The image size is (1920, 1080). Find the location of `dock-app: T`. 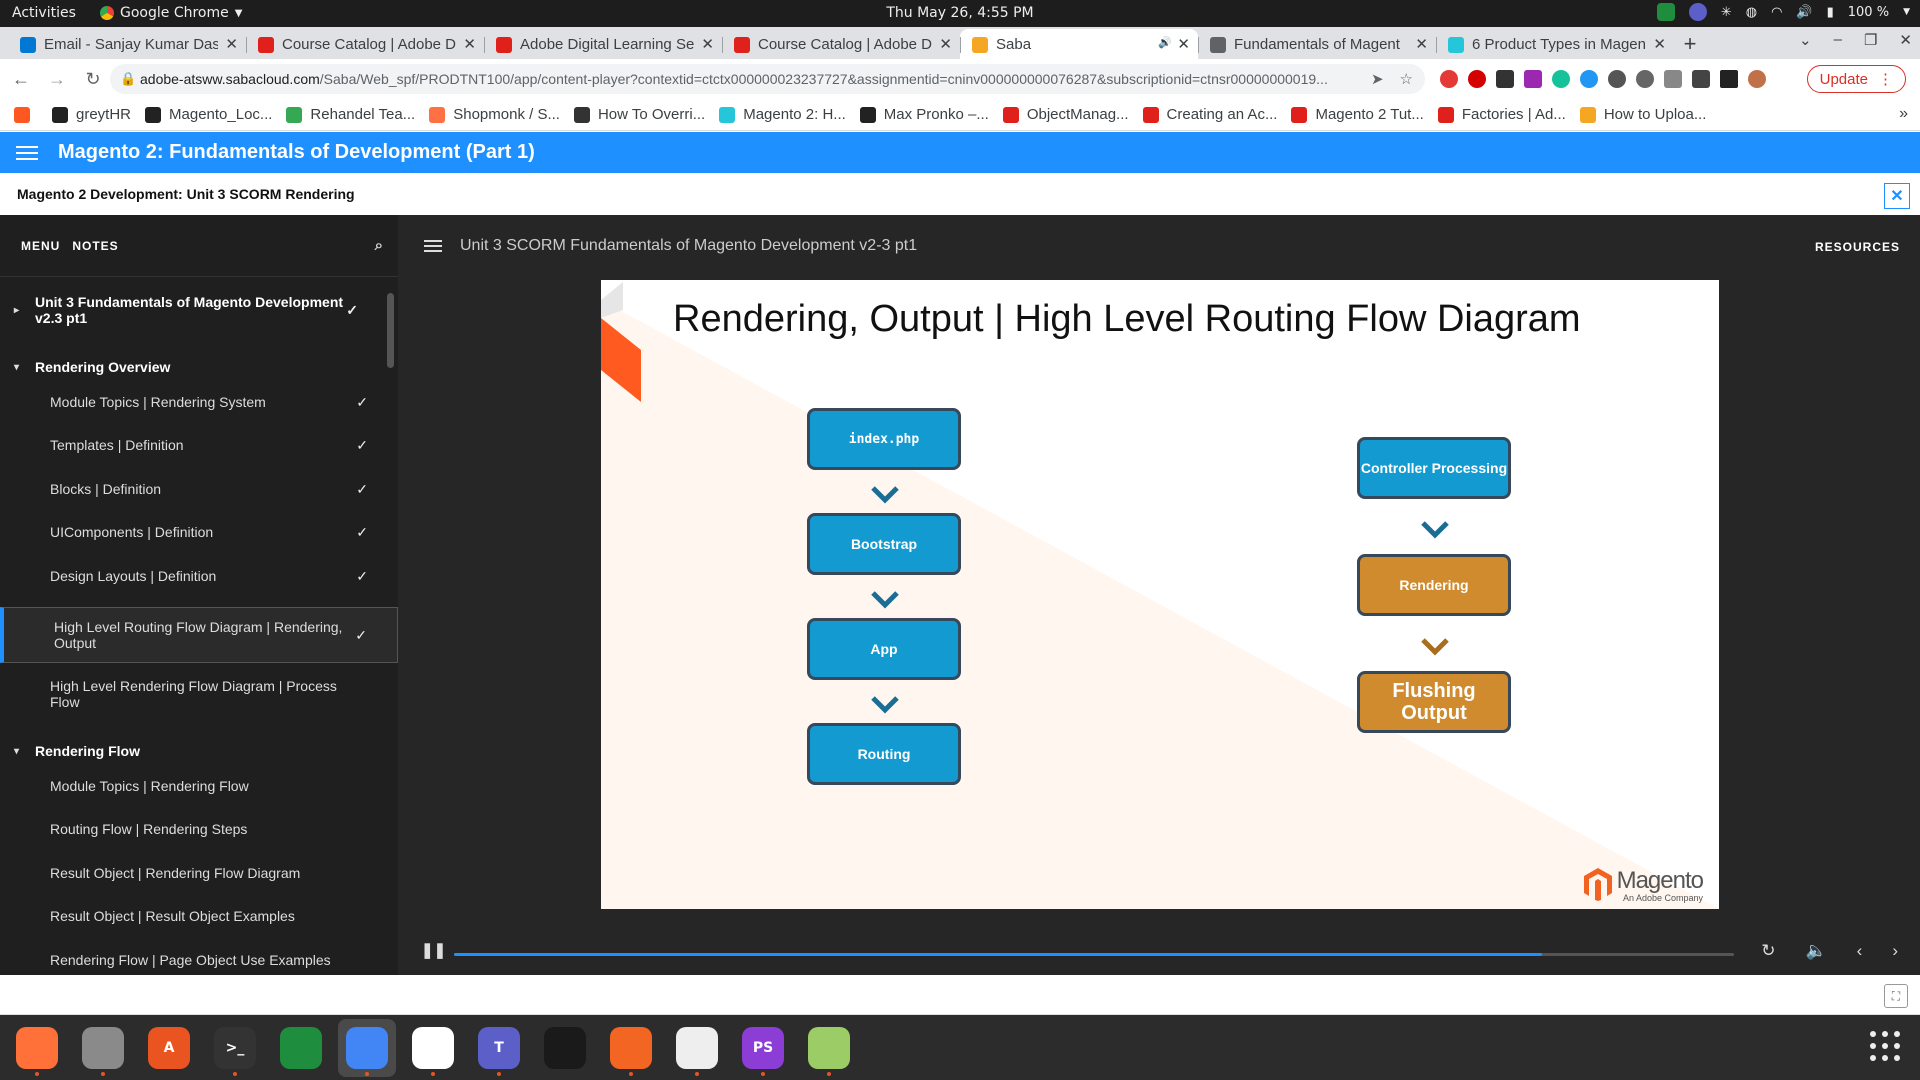

dock-app: T is located at coordinates (499, 1048).